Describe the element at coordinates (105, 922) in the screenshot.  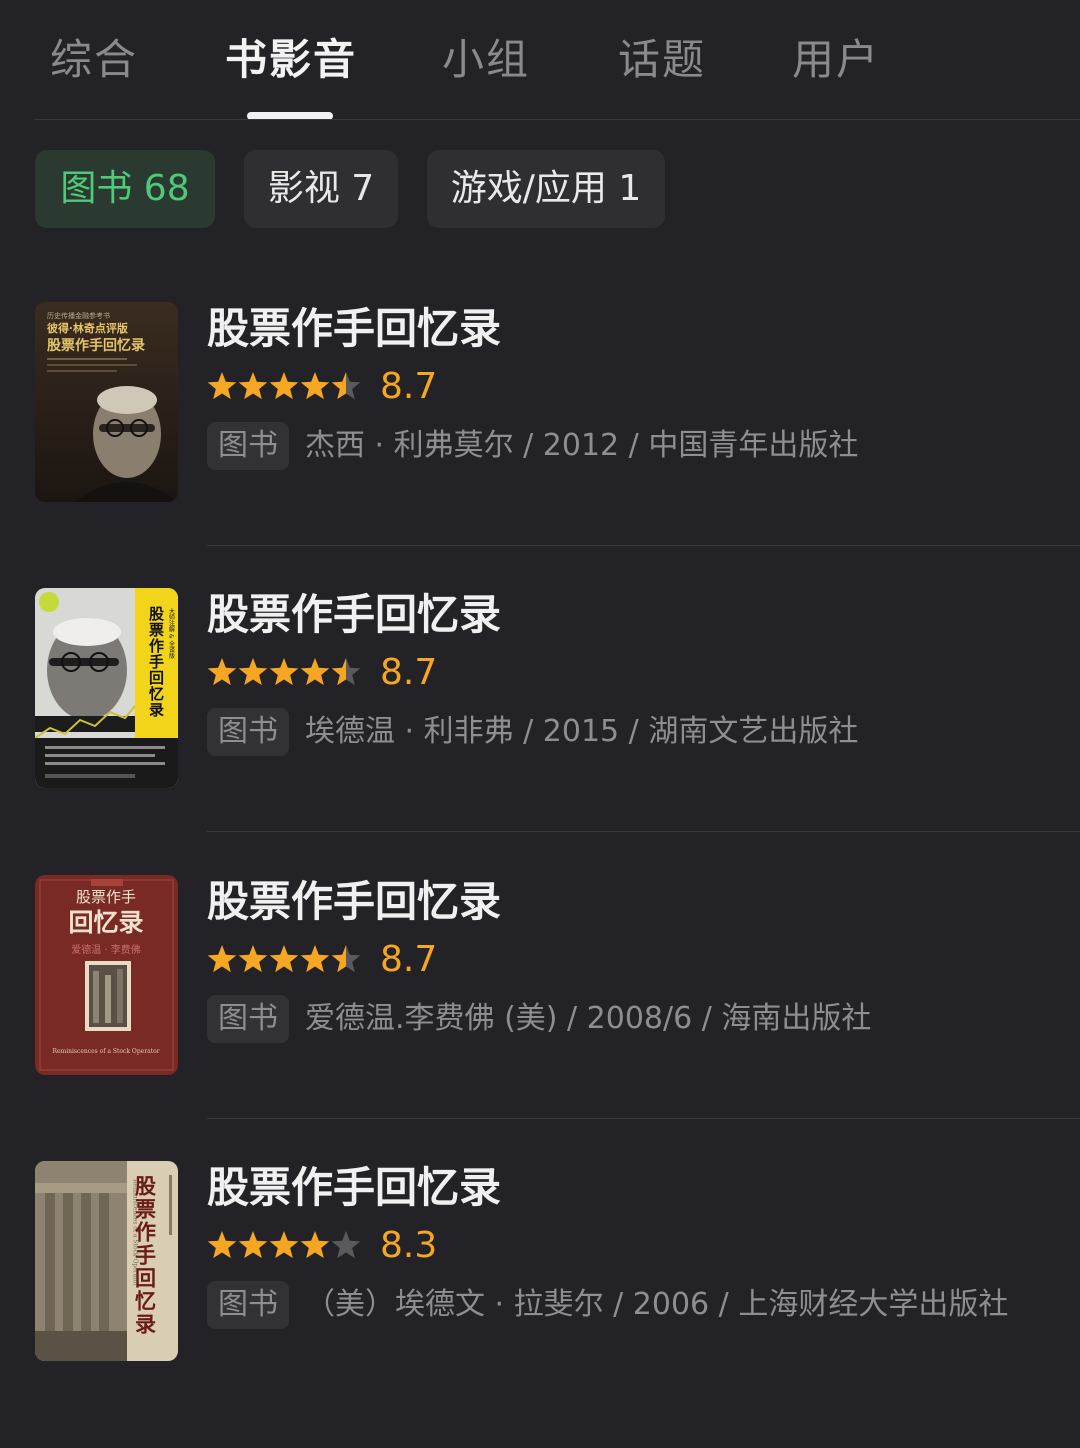
I see `cover-3-title-line2: 回忆录` at that location.